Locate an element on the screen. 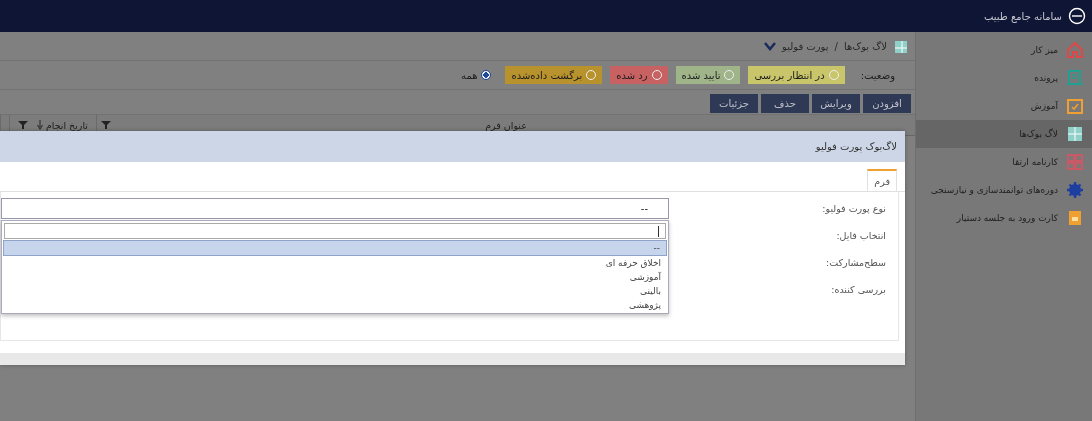  radio-button is located at coordinates (486, 75).